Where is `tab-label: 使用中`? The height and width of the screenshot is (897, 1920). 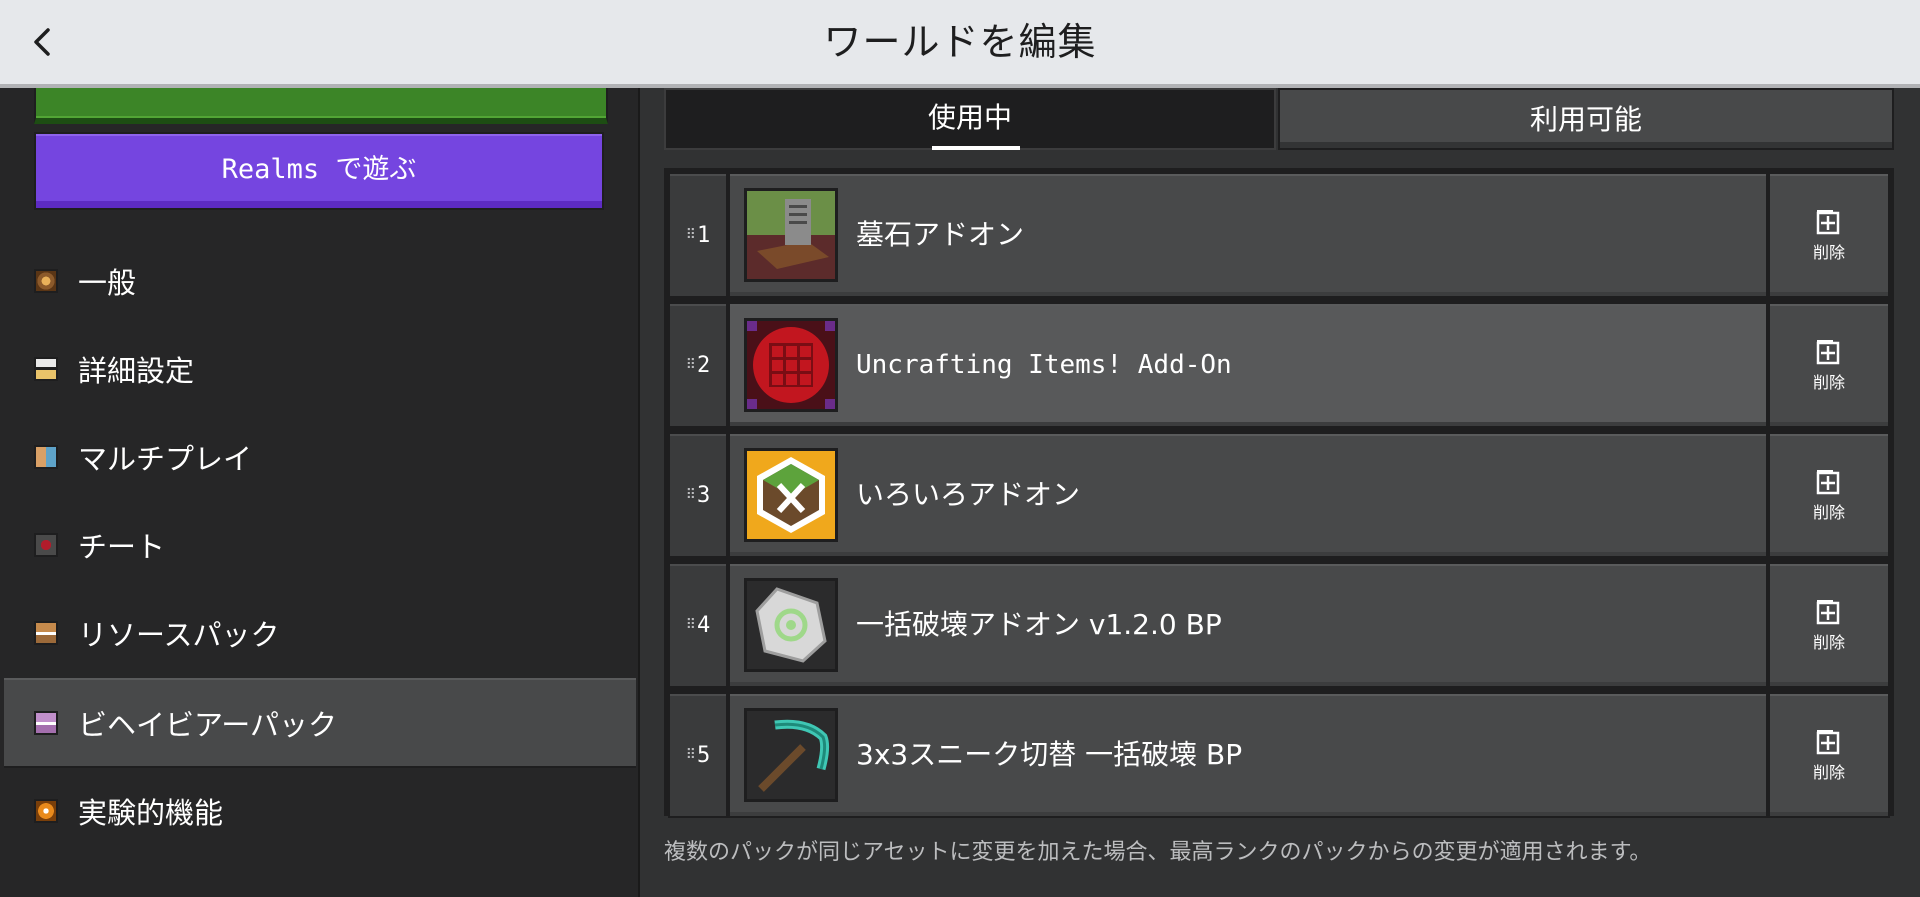 tab-label: 使用中 is located at coordinates (969, 117).